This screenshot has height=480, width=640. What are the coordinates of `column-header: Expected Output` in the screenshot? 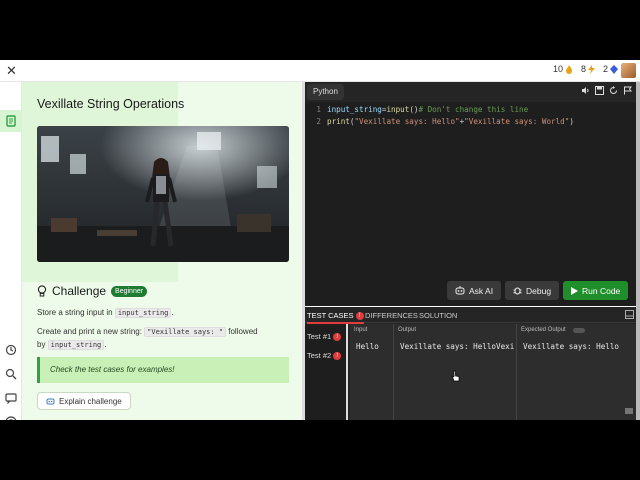 It's located at (543, 330).